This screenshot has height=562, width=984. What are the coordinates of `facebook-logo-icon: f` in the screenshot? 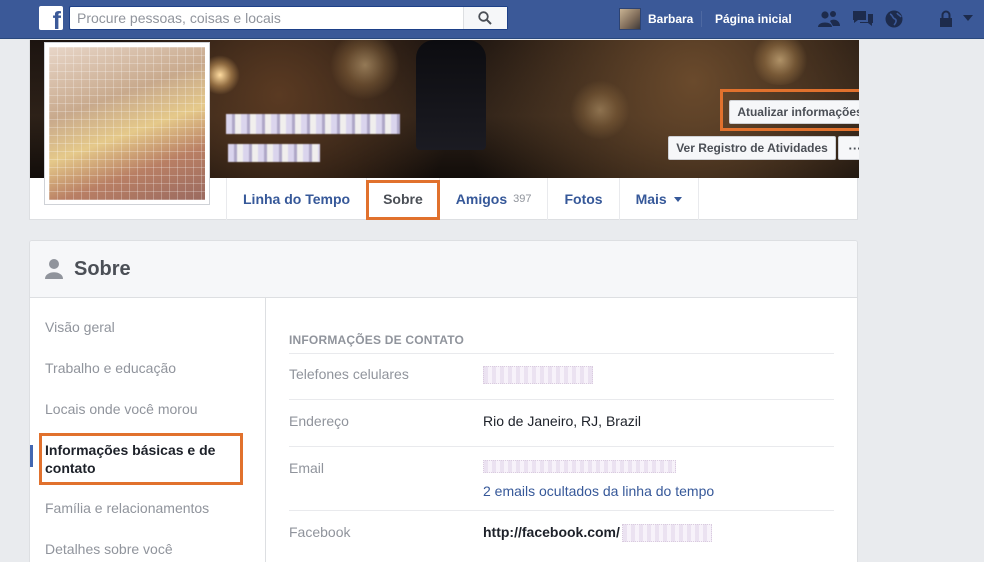 It's located at (51, 18).